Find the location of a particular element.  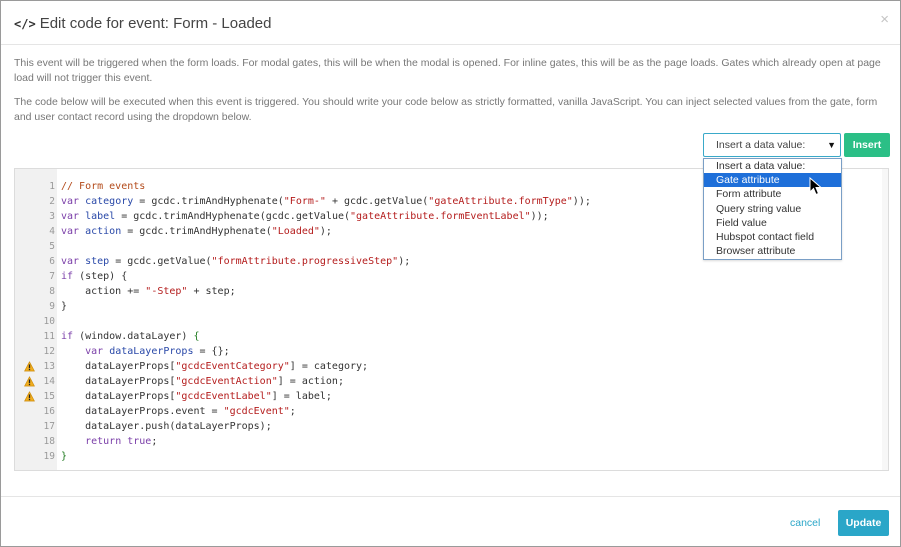

modal-title: </> Edit code for event: Form - Loaded is located at coordinates (142, 23).